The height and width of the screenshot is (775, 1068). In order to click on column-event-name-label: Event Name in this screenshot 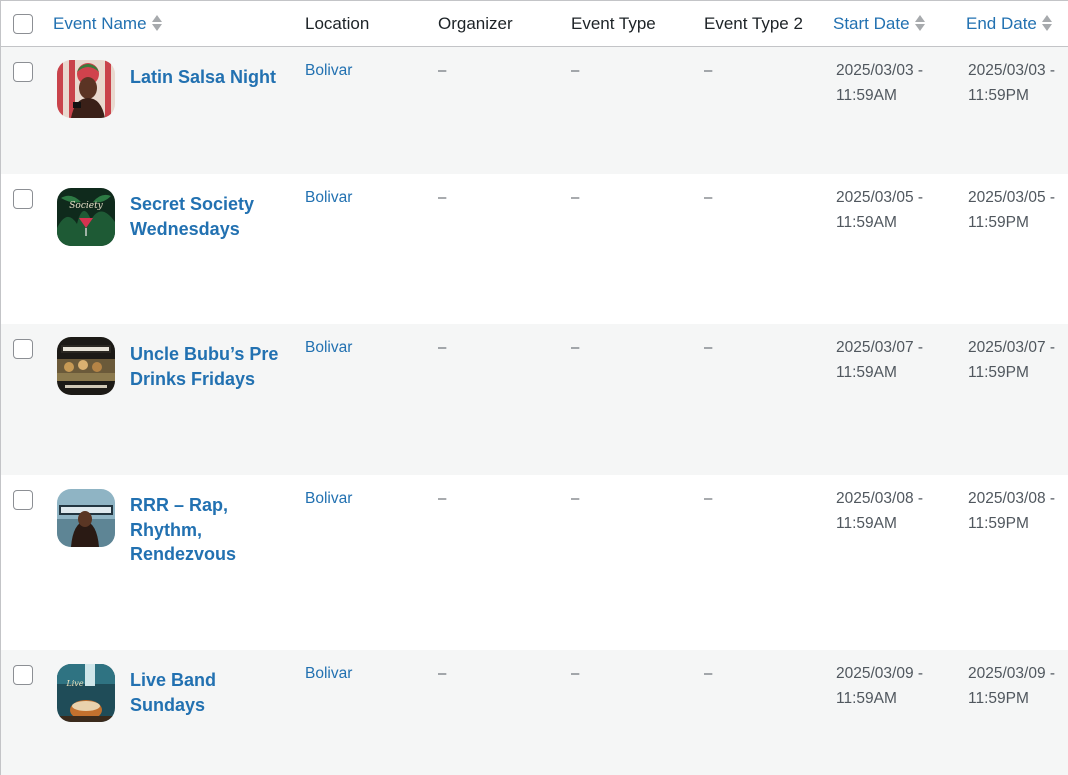, I will do `click(100, 23)`.